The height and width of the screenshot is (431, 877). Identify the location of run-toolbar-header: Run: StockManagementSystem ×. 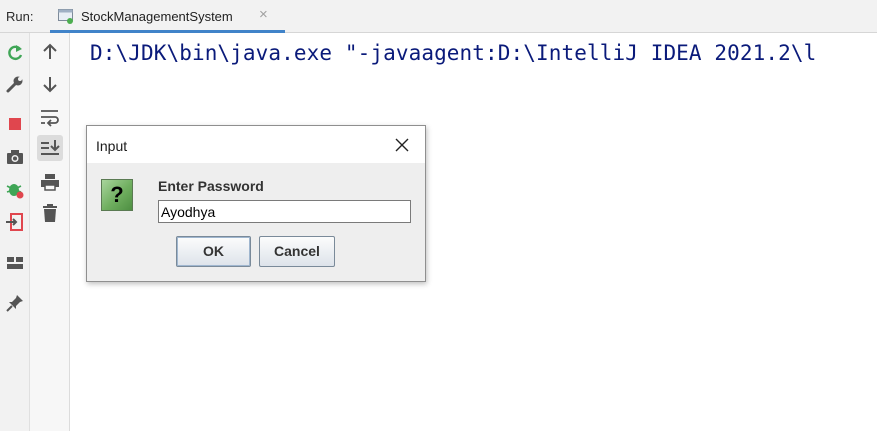
(438, 16).